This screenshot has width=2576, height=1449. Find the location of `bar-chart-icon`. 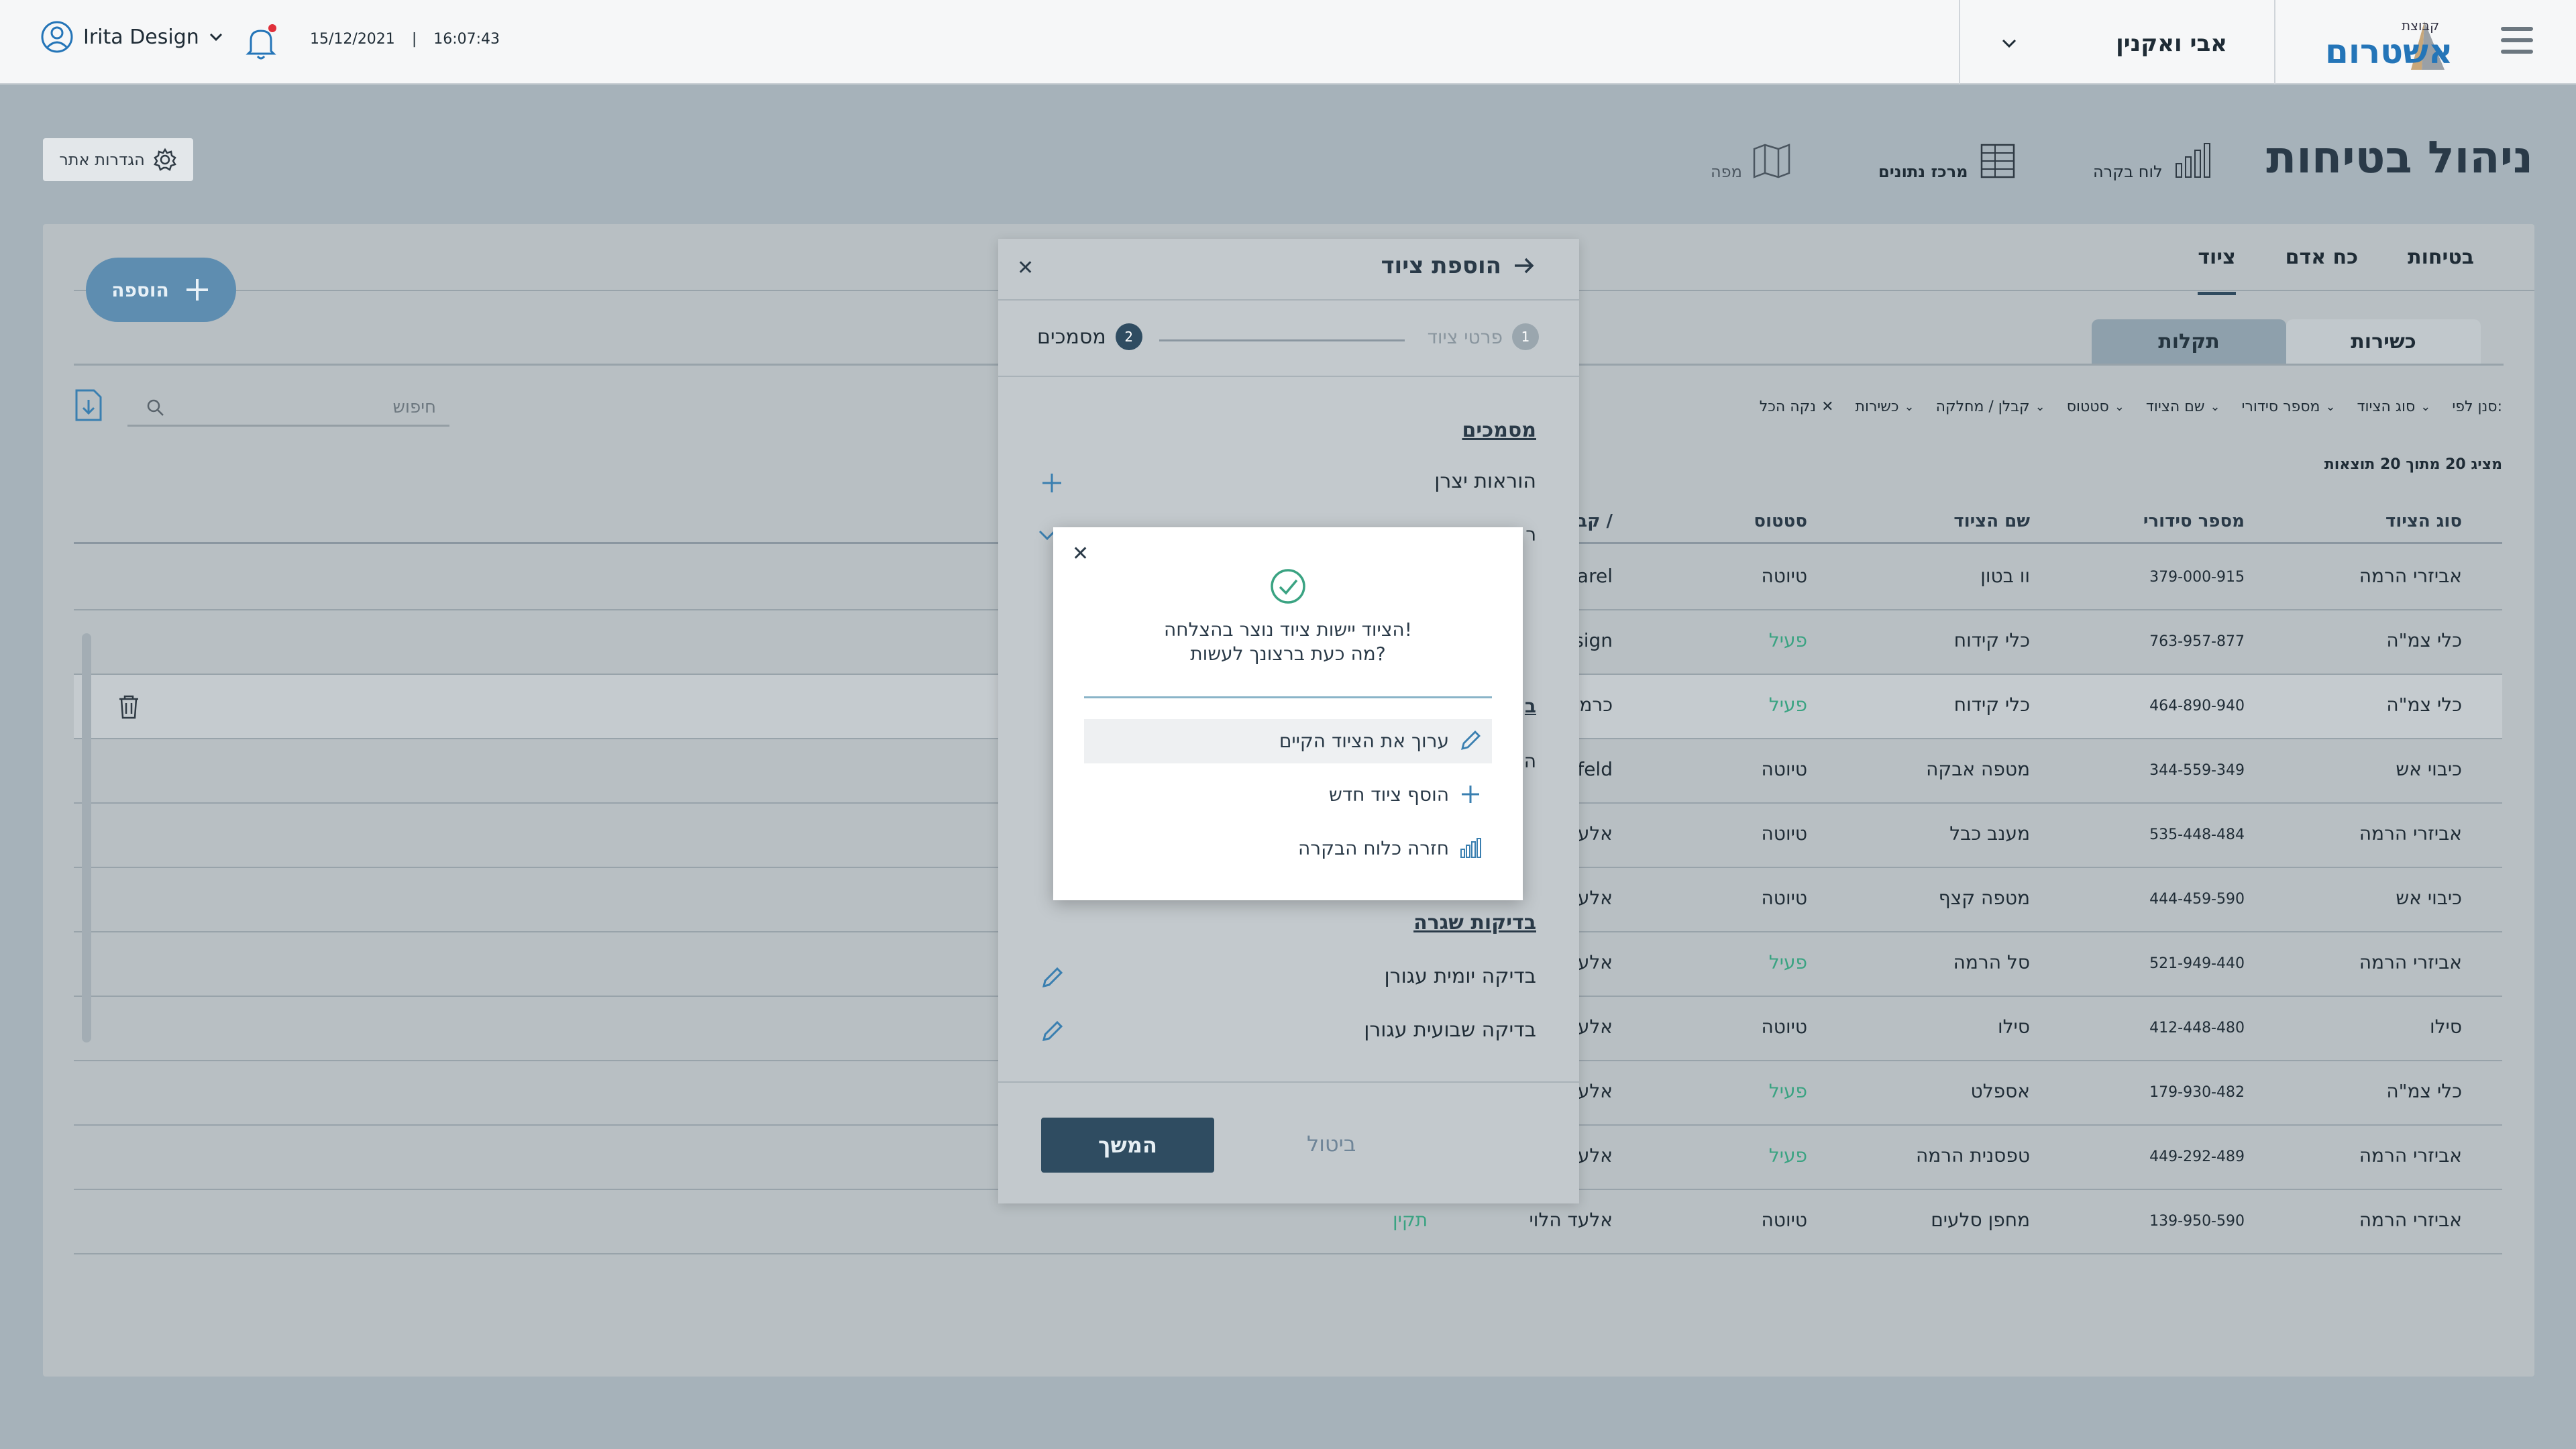

bar-chart-icon is located at coordinates (2192, 160).